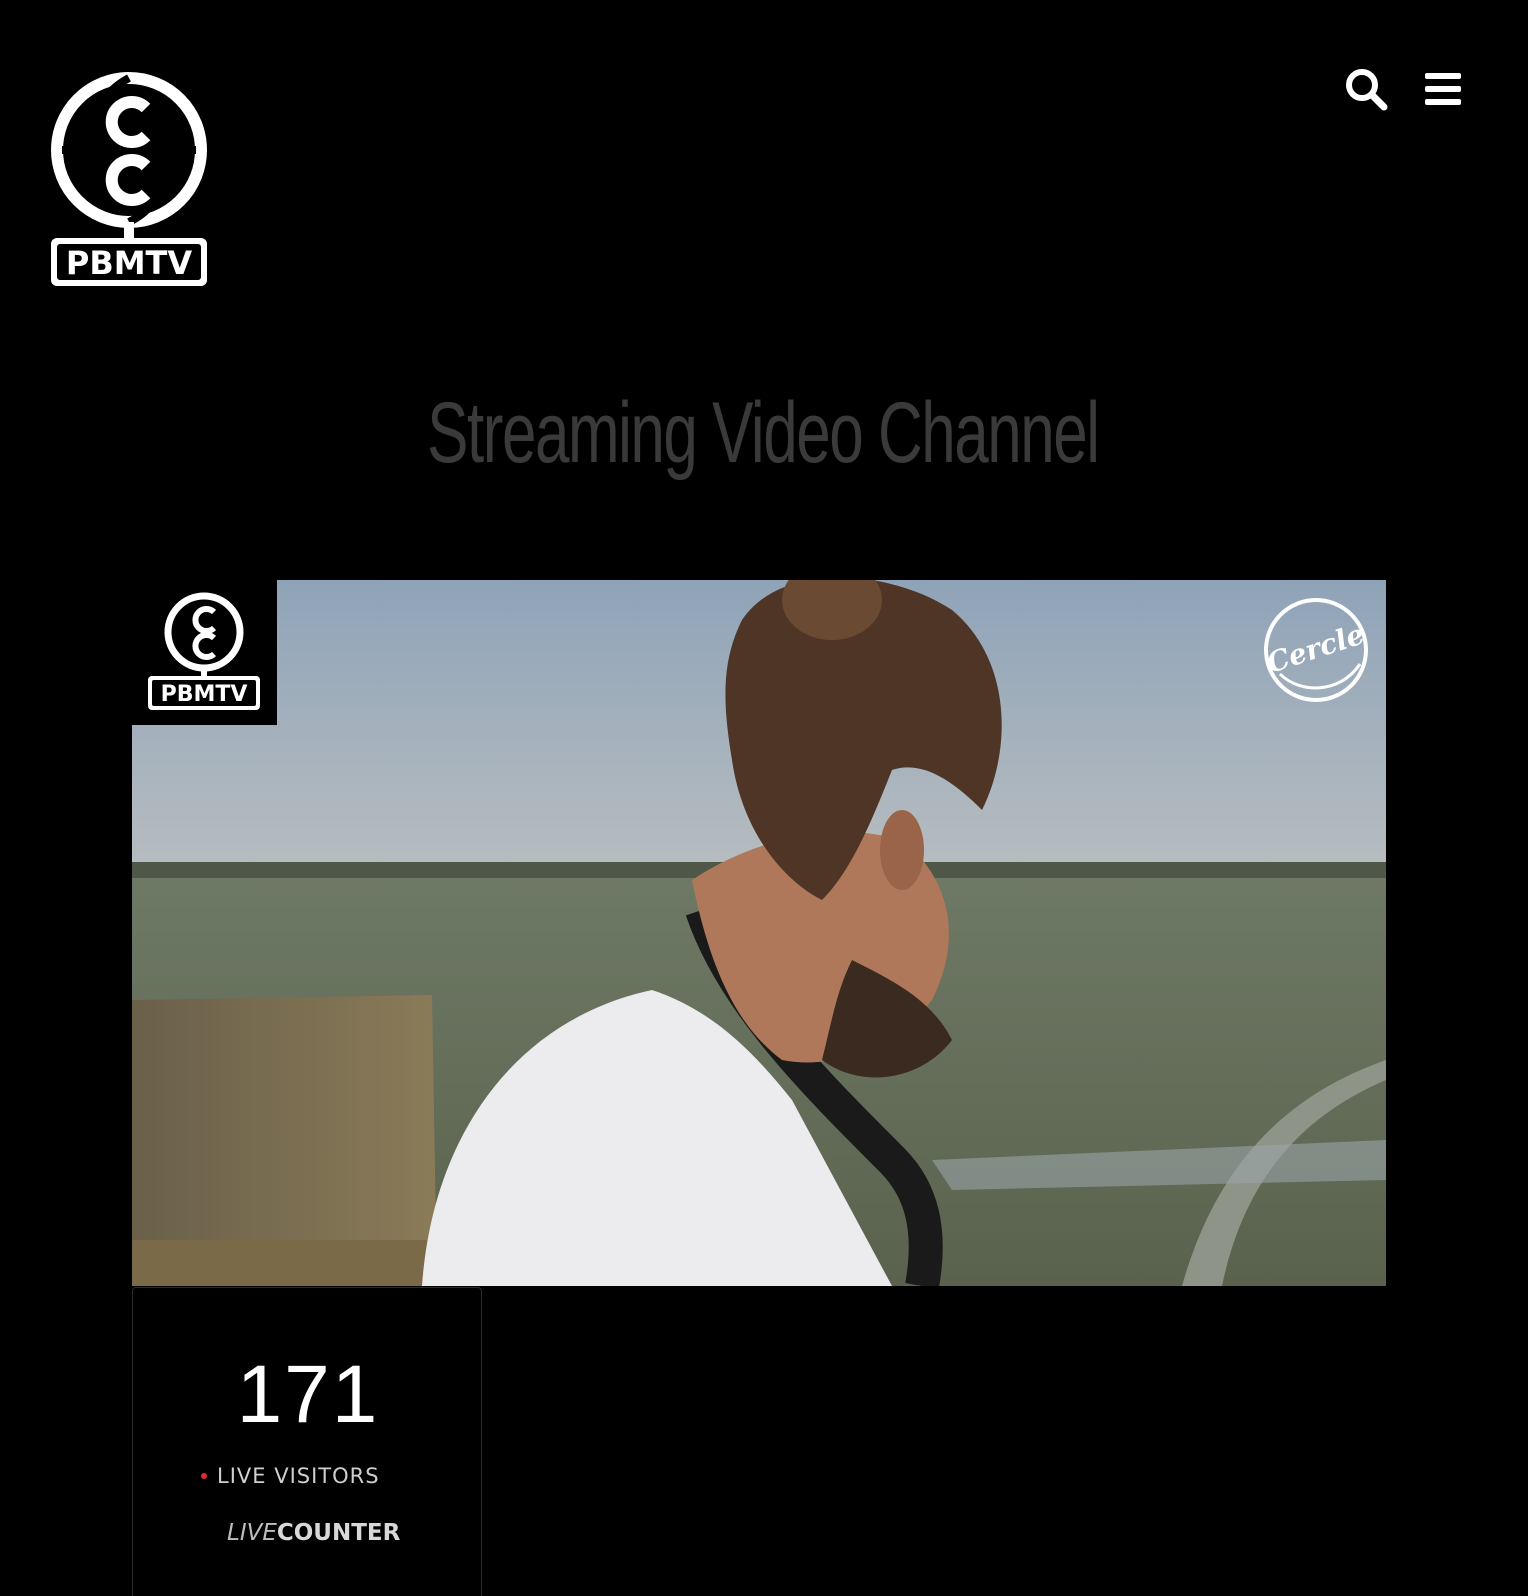 This screenshot has height=1596, width=1528. I want to click on search-icon, so click(1367, 90).